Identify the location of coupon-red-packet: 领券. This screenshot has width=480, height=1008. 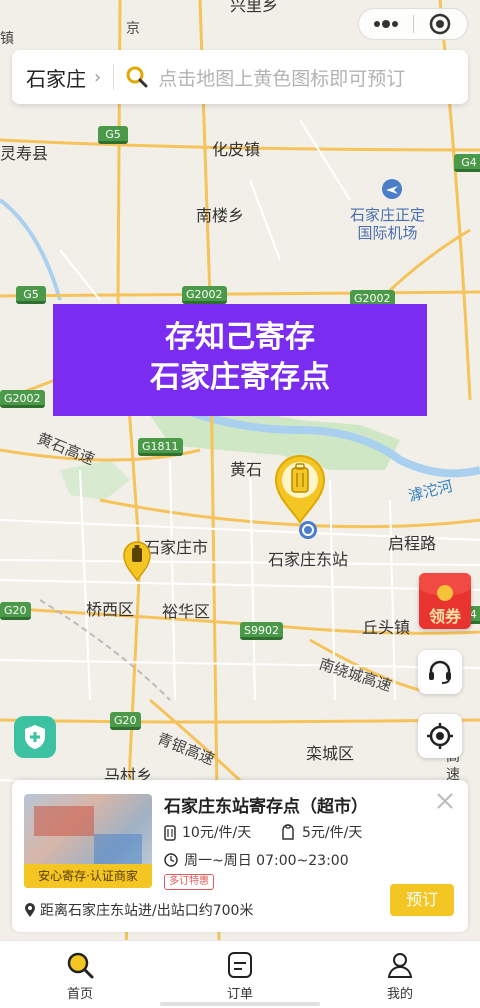
(445, 601).